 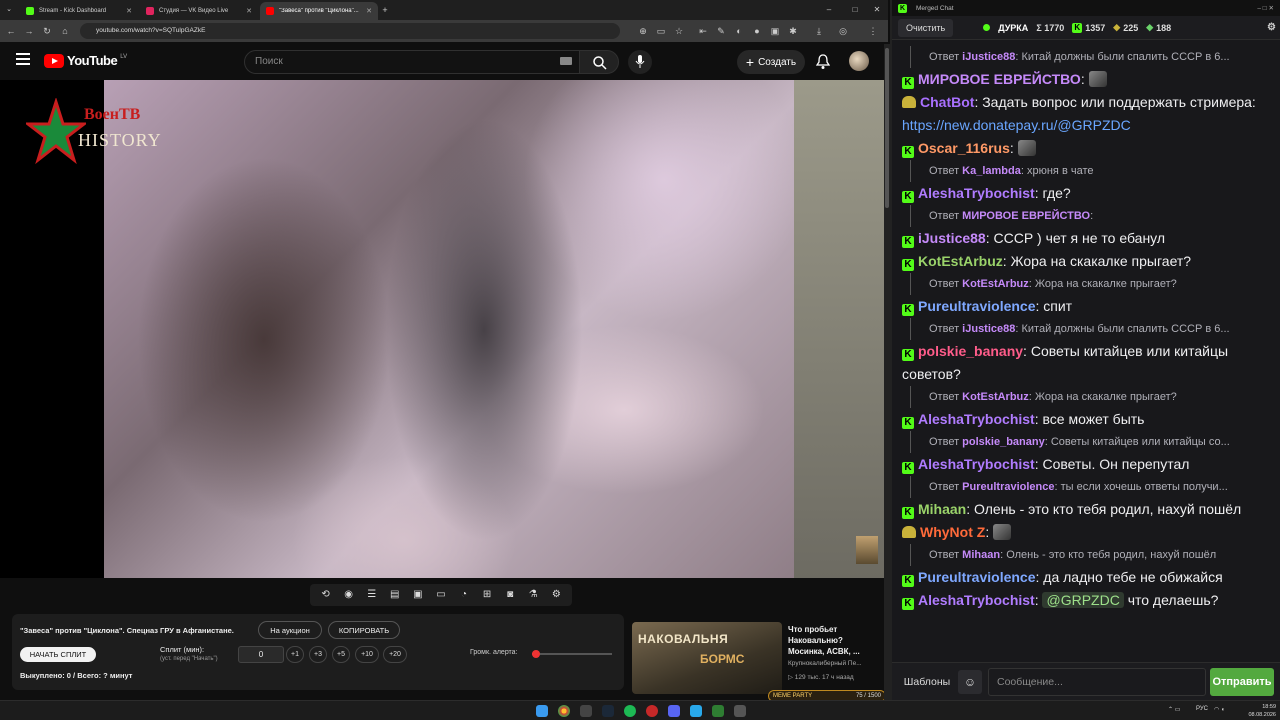 I want to click on chat-username: iJustice88, so click(x=952, y=238).